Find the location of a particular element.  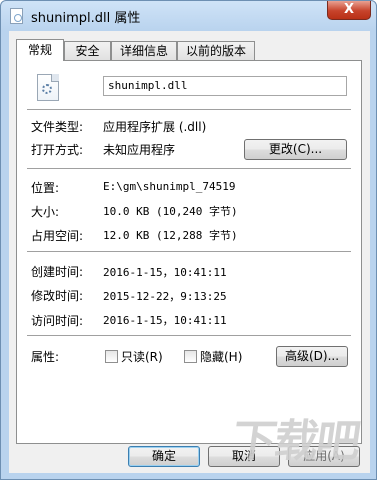

tab-general: 常规 is located at coordinates (40, 50).